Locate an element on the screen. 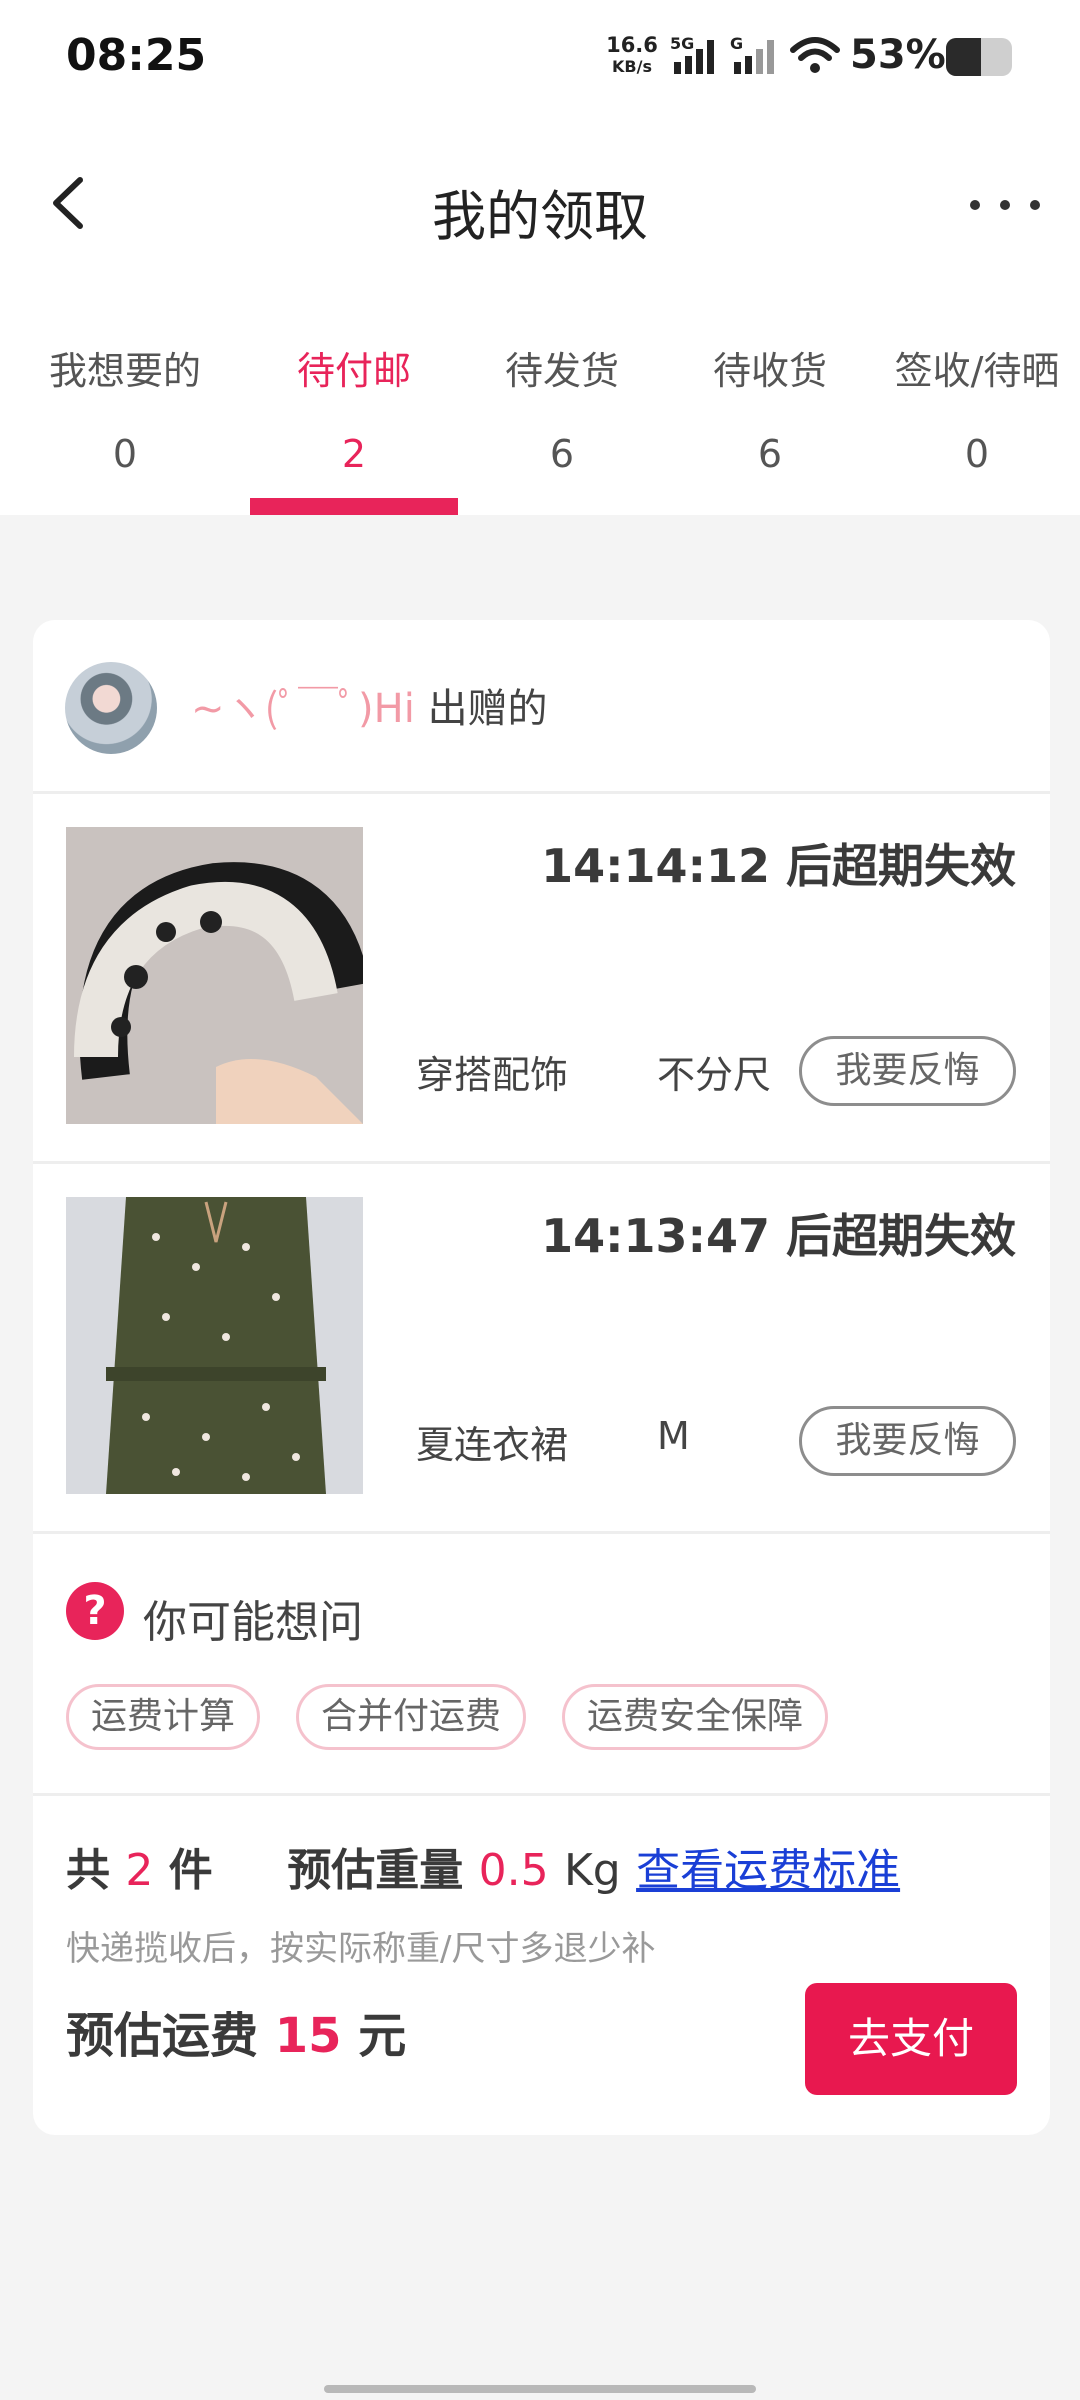  tab-wanted: 我想要的 0 is located at coordinates (125, 422).